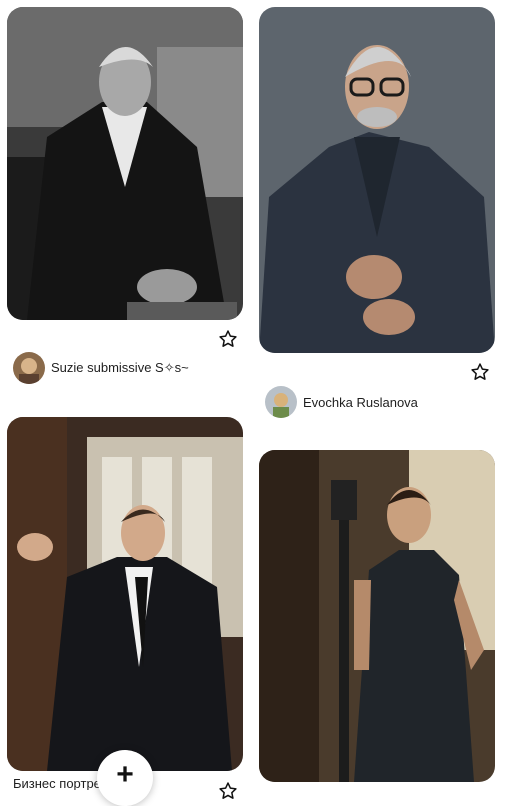 The width and height of the screenshot is (506, 806). Describe the element at coordinates (360, 402) in the screenshot. I see `author-name: Evochka Ruslanova` at that location.